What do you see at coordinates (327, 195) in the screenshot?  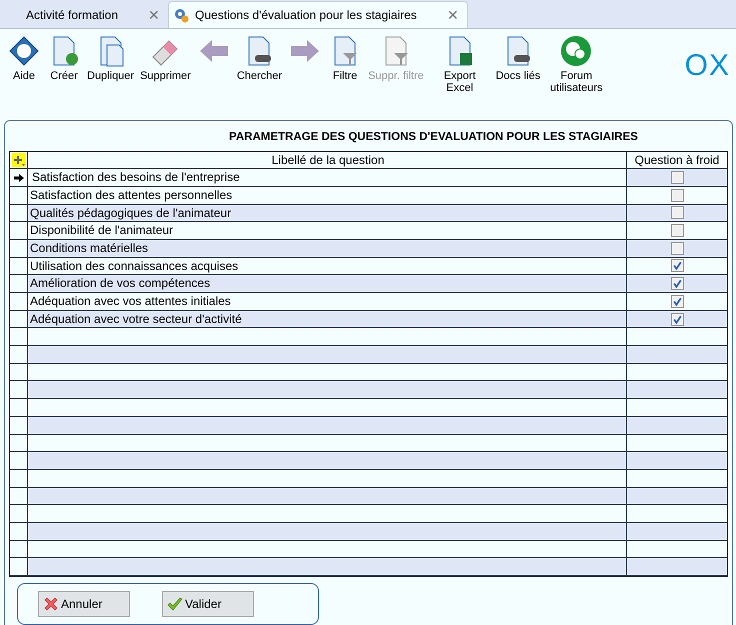 I see `table-cell: Satisfaction des attentes personnelles` at bounding box center [327, 195].